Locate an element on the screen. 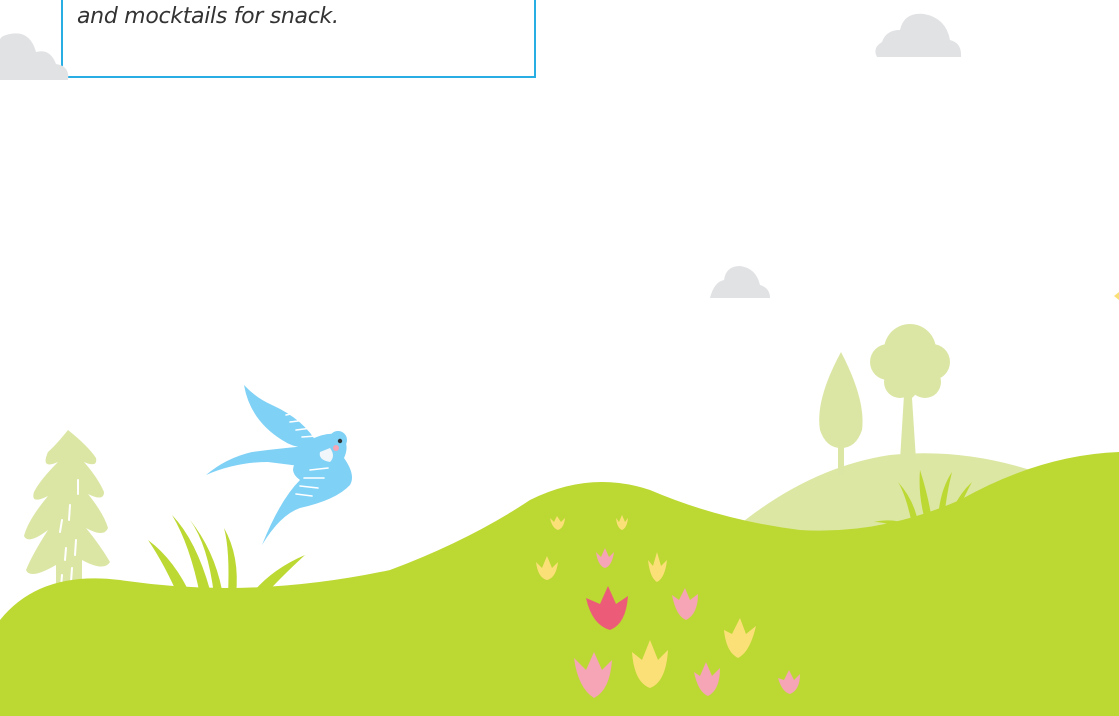 The image size is (1119, 716). edge-mark is located at coordinates (1116, 296).